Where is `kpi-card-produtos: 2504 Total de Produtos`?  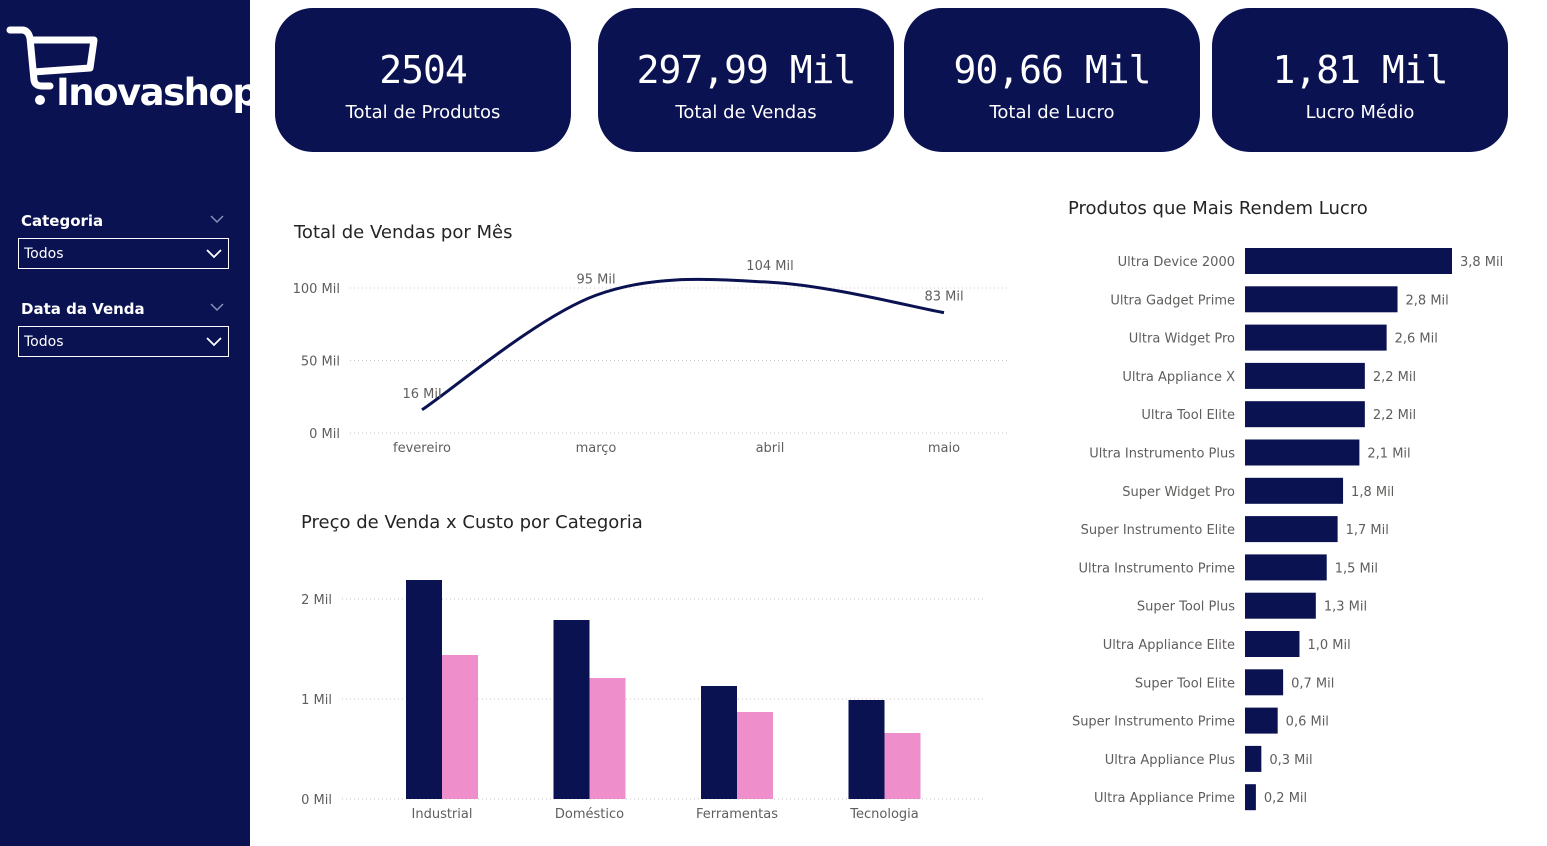 kpi-card-produtos: 2504 Total de Produtos is located at coordinates (423, 80).